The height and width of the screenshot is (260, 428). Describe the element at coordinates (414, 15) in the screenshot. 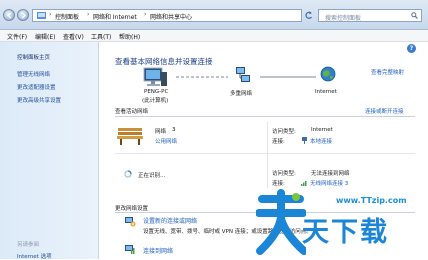

I see `search-icon` at that location.